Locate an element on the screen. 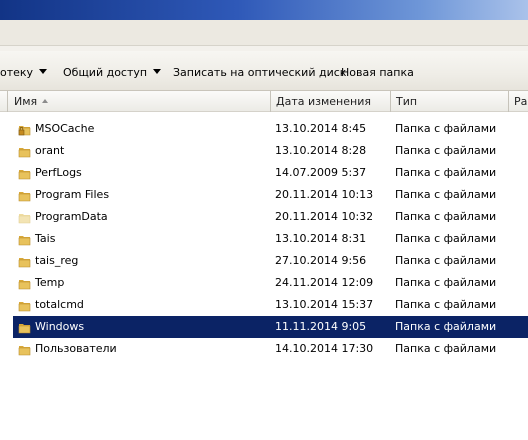 The width and height of the screenshot is (528, 440). share-button: Общий доступ is located at coordinates (112, 73).